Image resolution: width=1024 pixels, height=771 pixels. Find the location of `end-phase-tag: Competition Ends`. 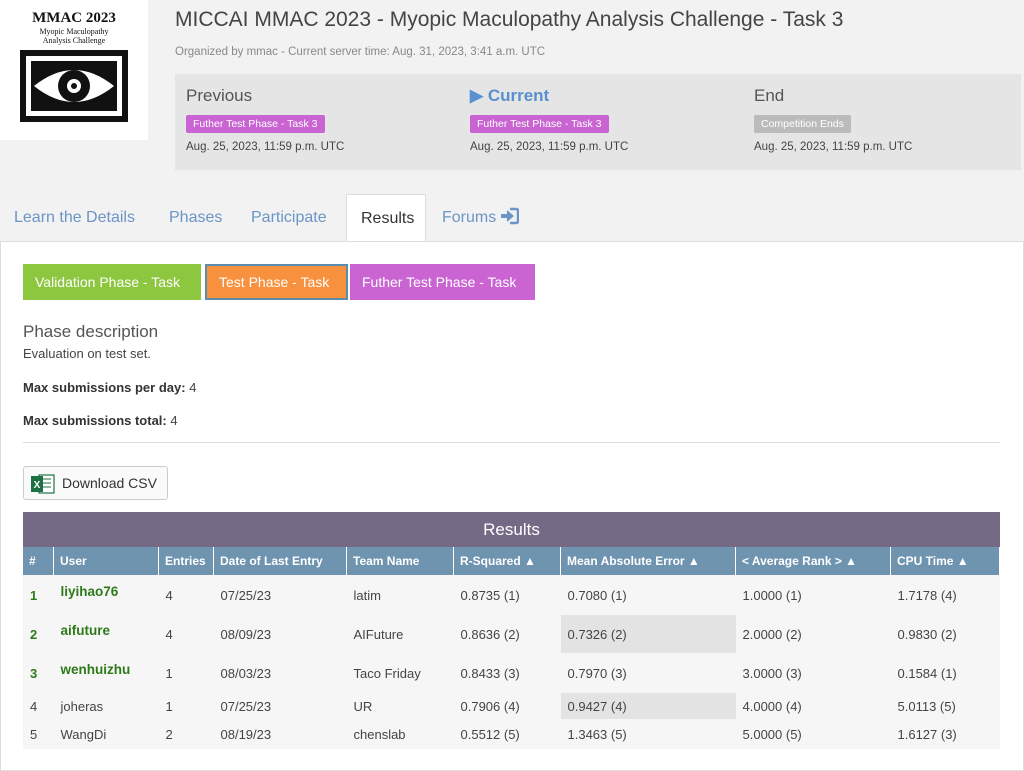

end-phase-tag: Competition Ends is located at coordinates (802, 124).